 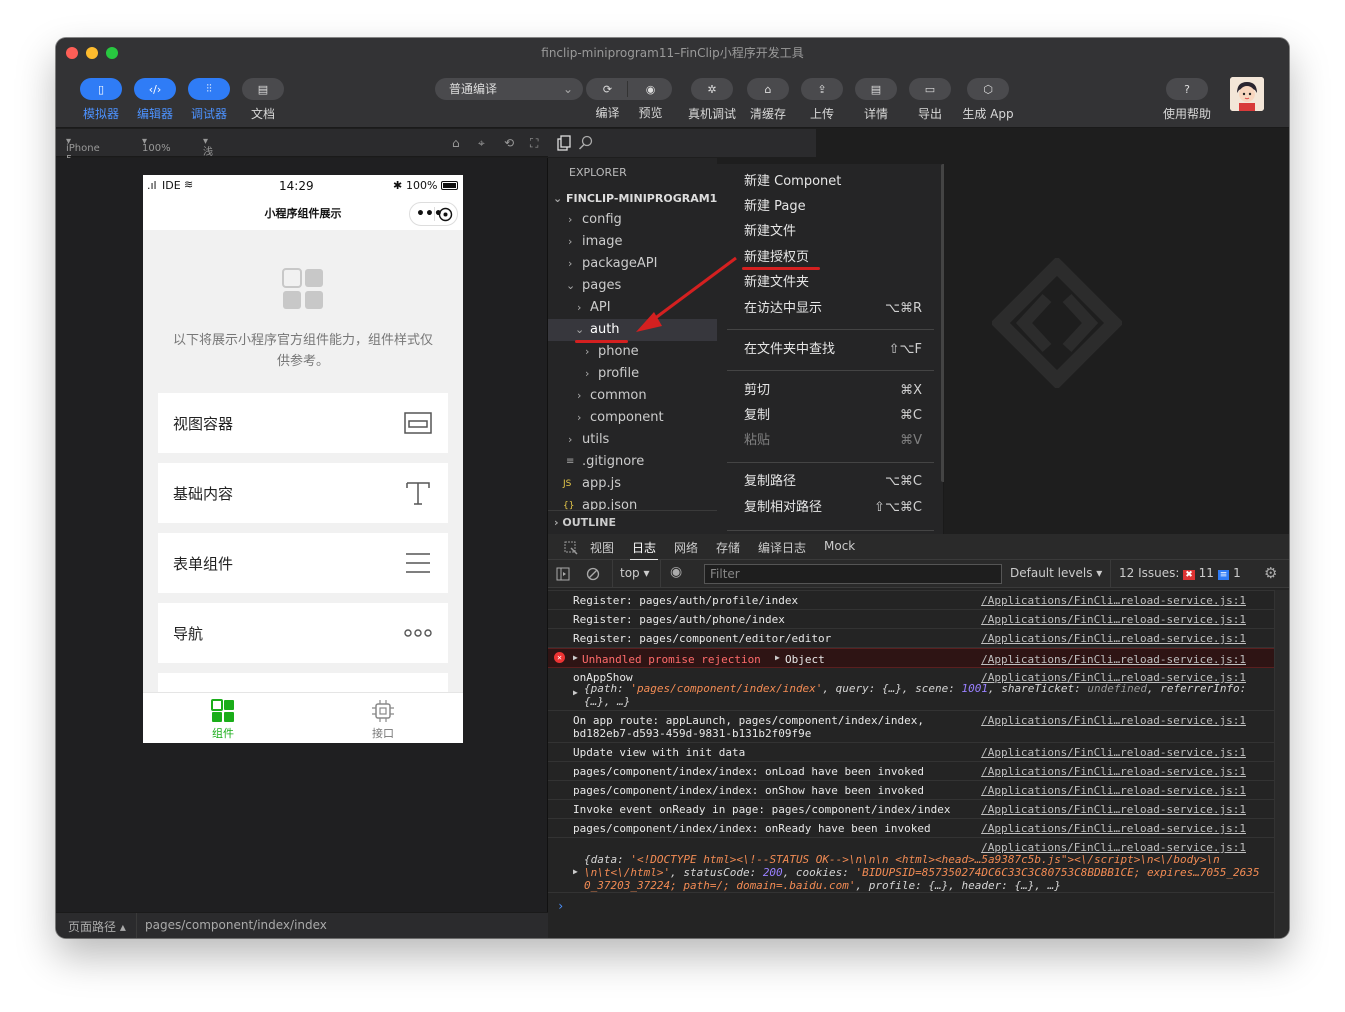 What do you see at coordinates (988, 89) in the screenshot?
I see `cube-icon: ⬡` at bounding box center [988, 89].